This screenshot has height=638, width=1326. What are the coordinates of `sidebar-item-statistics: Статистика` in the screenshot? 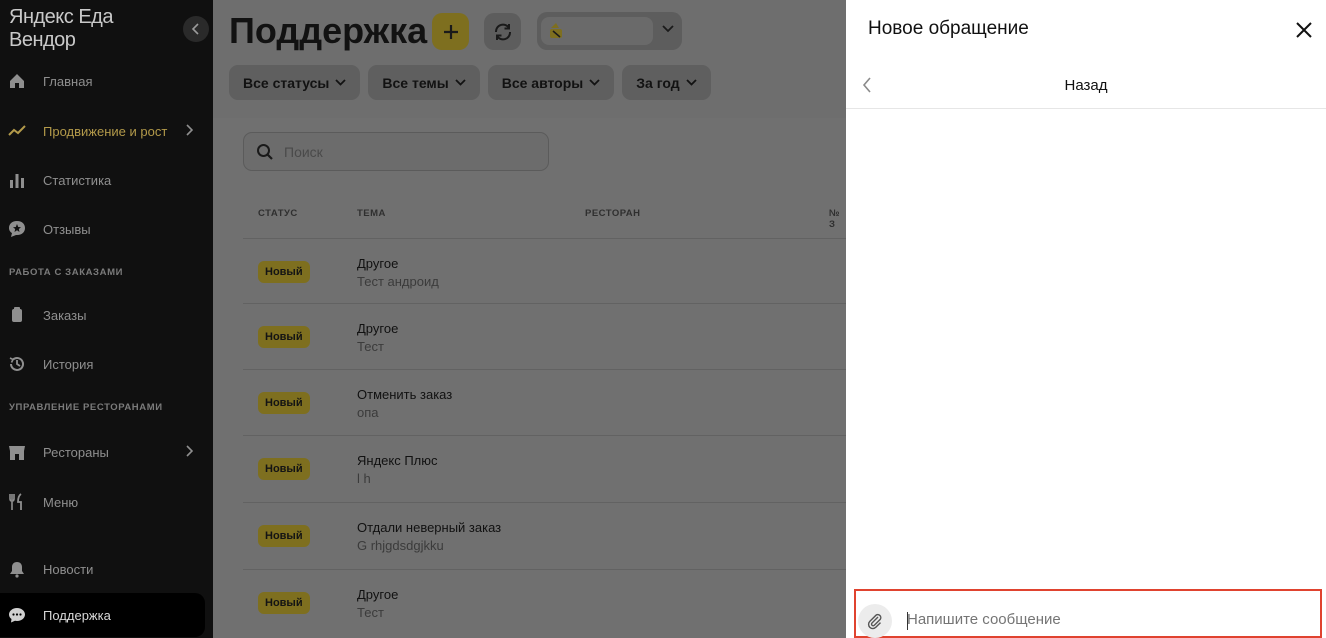 It's located at (106, 180).